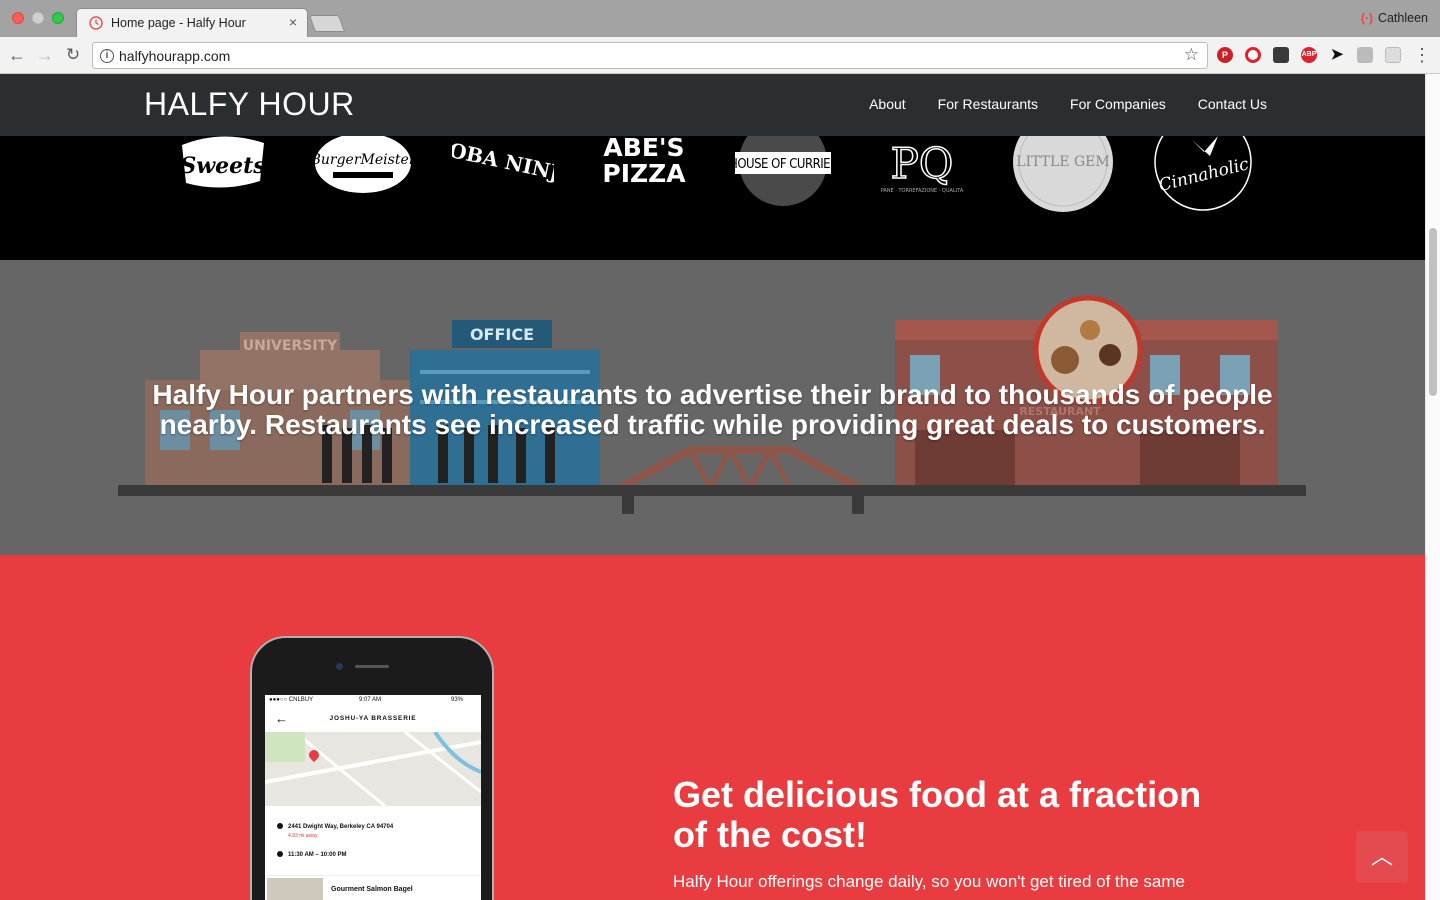  I want to click on app-hours: 11:30 AM – 10:00 PM, so click(317, 855).